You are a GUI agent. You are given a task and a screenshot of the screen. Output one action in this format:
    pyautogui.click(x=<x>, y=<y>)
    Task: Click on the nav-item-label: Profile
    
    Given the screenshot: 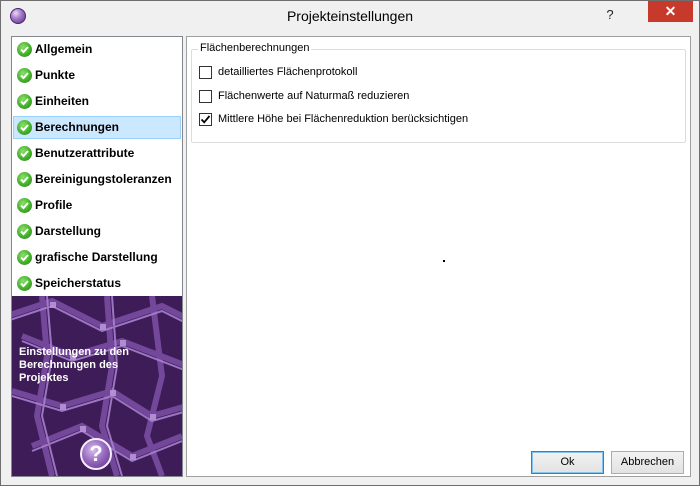 What is the action you would take?
    pyautogui.click(x=54, y=205)
    